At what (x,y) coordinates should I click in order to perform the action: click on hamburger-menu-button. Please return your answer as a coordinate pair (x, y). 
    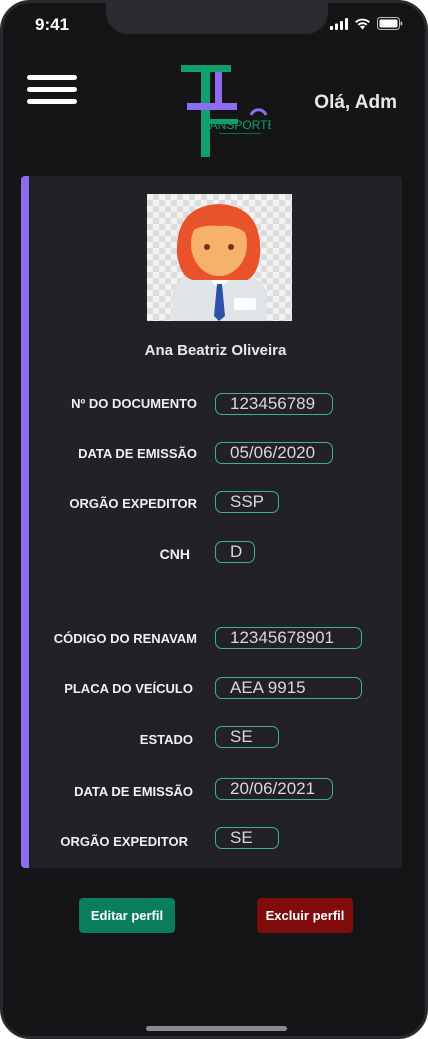
    Looking at the image, I should click on (53, 90).